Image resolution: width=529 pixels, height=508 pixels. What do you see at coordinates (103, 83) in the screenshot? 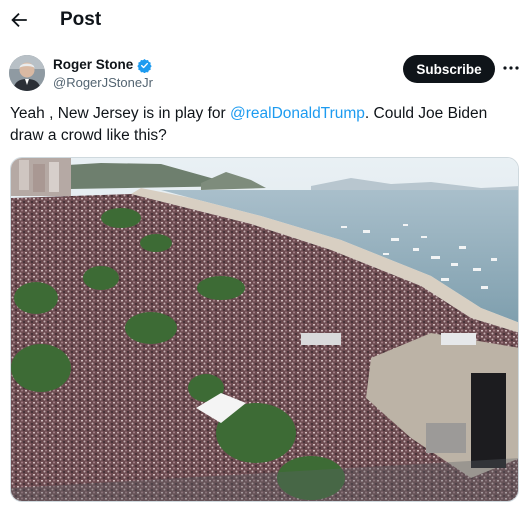
I see `author-handle: @RogerJStoneJr` at bounding box center [103, 83].